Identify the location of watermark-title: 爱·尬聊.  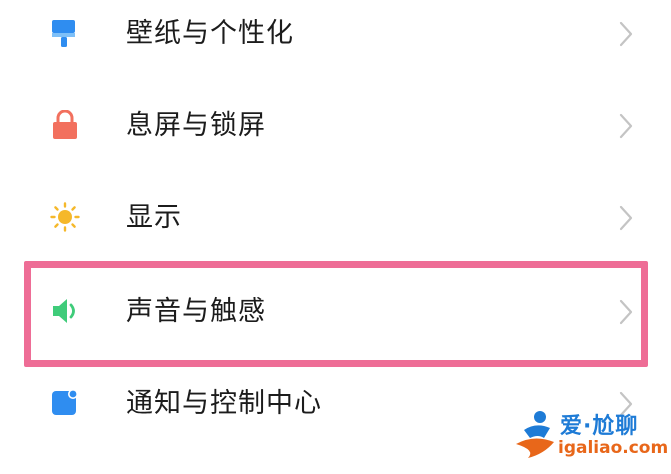
(599, 426).